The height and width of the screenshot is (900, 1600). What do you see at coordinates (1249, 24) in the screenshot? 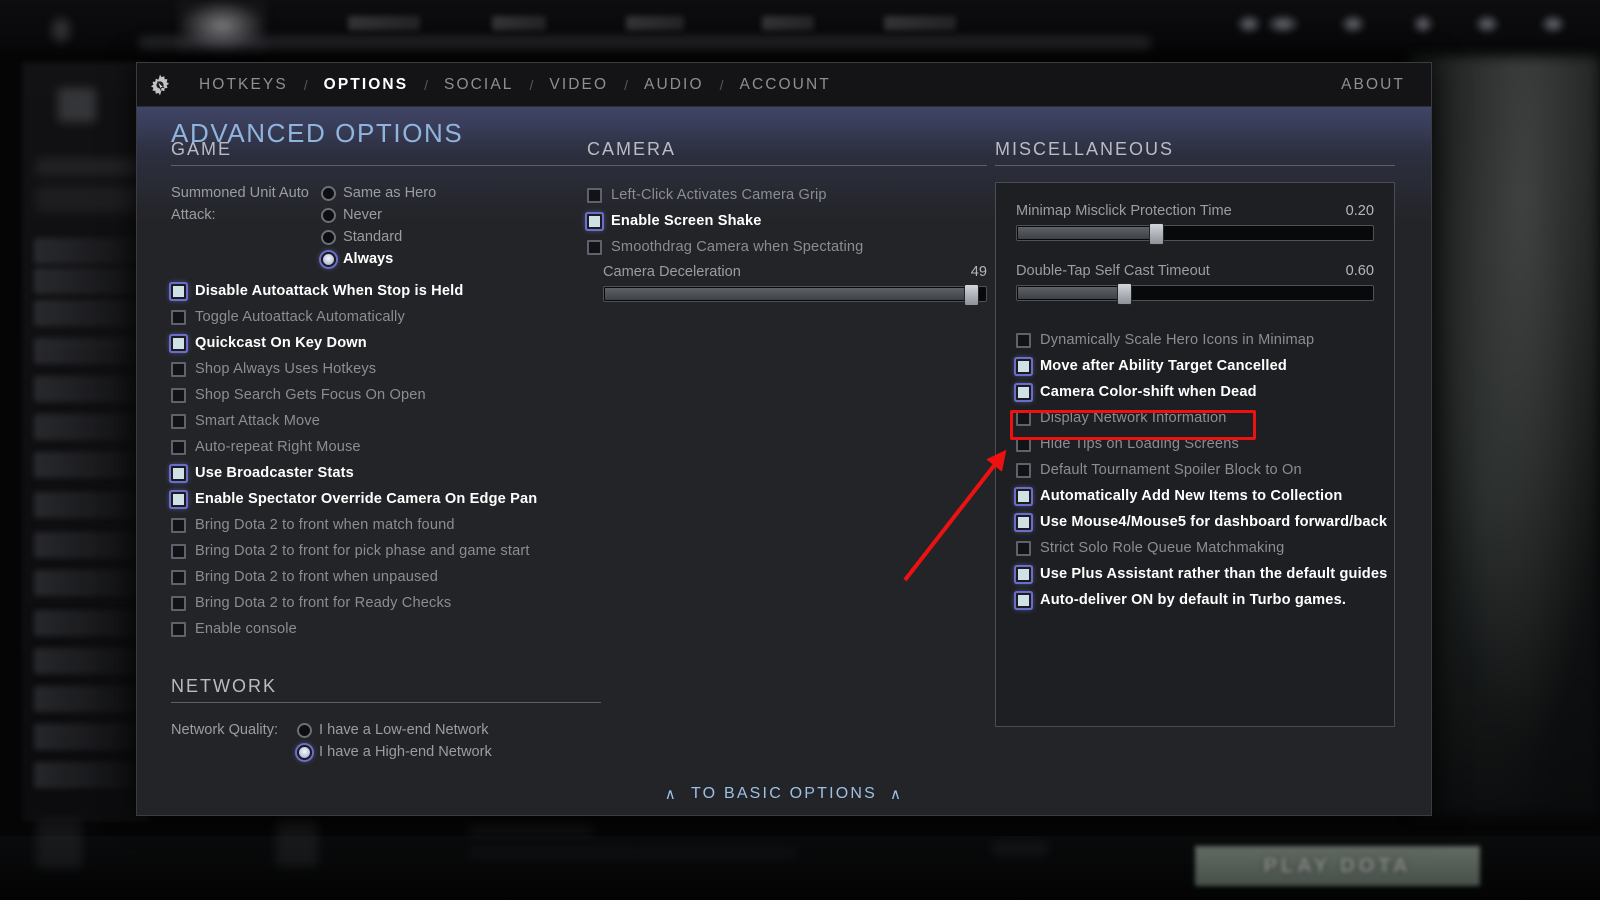
I see `background-currency-icon` at bounding box center [1249, 24].